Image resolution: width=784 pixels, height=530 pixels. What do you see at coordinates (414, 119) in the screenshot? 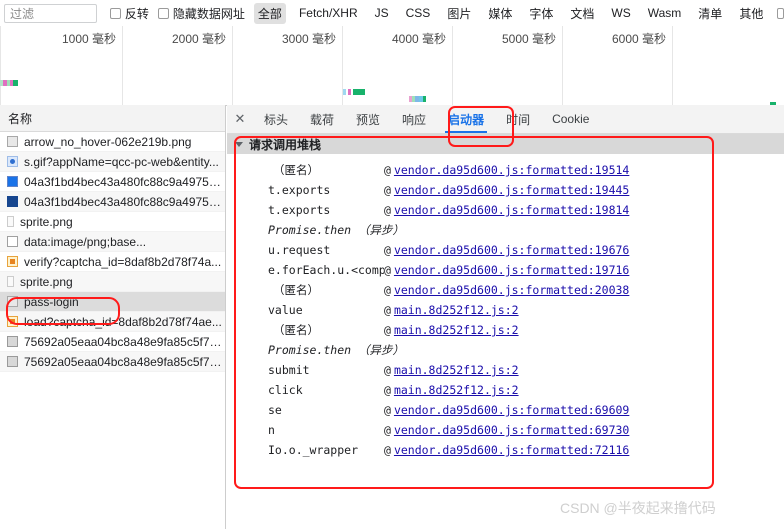
I see `tab-response: 响应` at bounding box center [414, 119].